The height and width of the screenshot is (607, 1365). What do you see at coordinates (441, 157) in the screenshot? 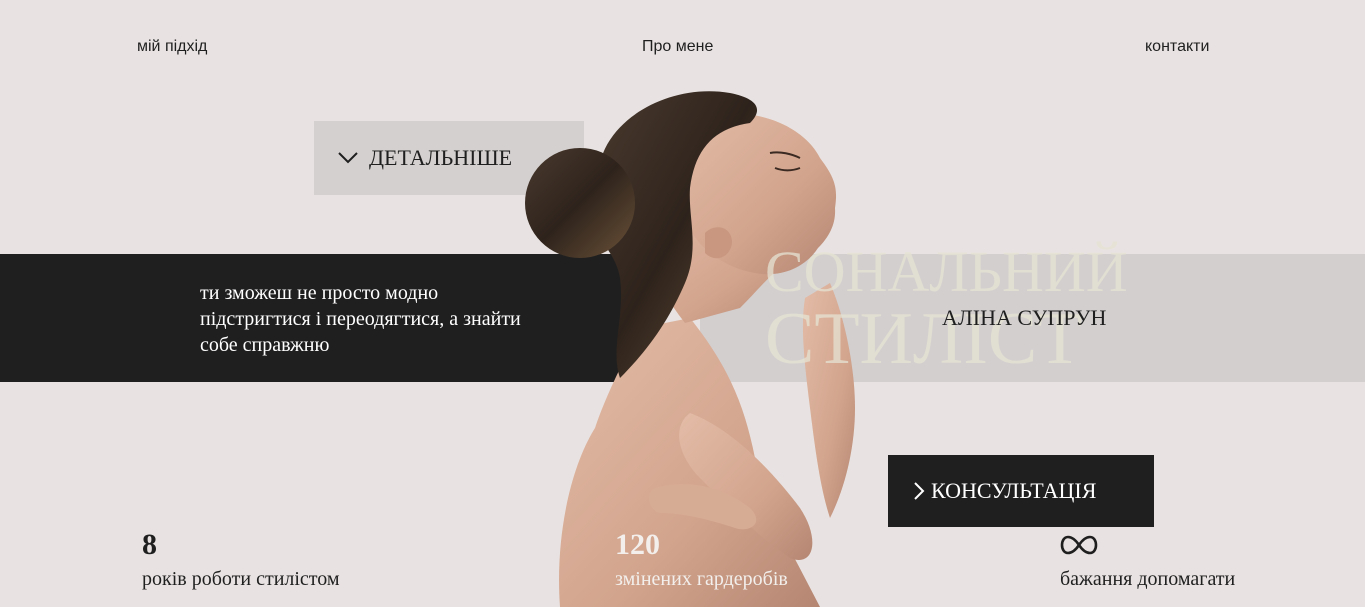
I see `details-button-label: ДЕТАЛЬНІШЕ` at bounding box center [441, 157].